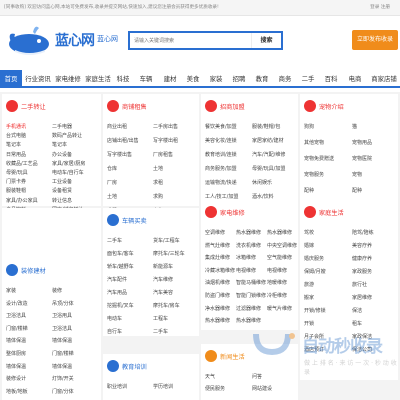 Image resolution: width=400 pixels, height=400 pixels. What do you see at coordinates (114, 331) in the screenshot?
I see `category-link: 自行车` at bounding box center [114, 331].